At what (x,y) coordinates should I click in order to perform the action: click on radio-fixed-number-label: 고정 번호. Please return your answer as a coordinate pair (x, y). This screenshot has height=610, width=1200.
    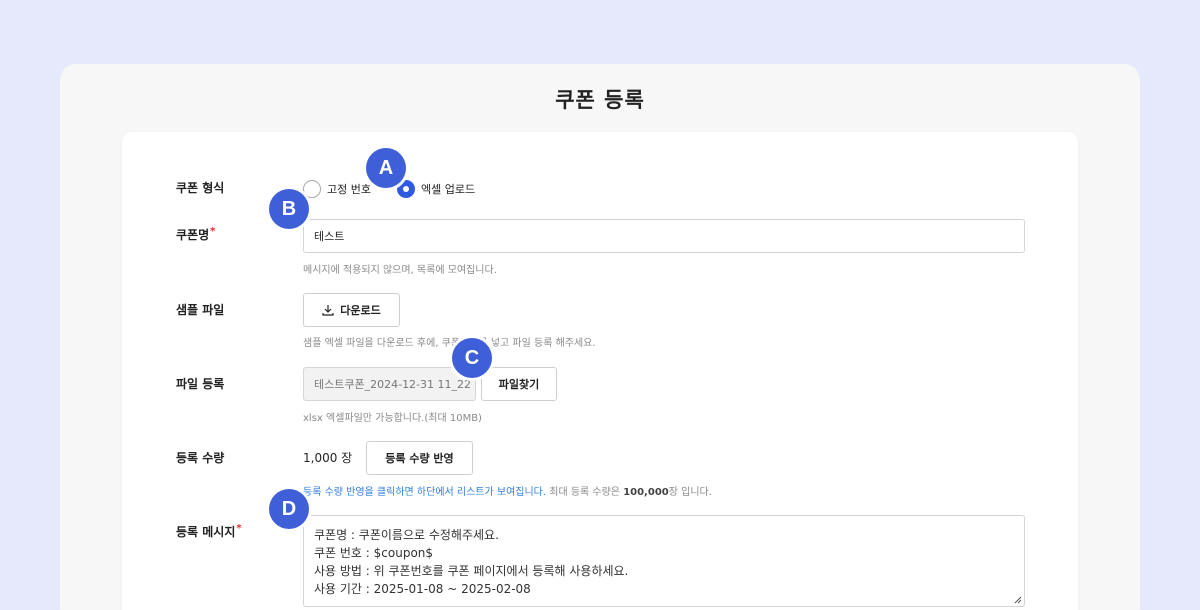
    Looking at the image, I should click on (349, 189).